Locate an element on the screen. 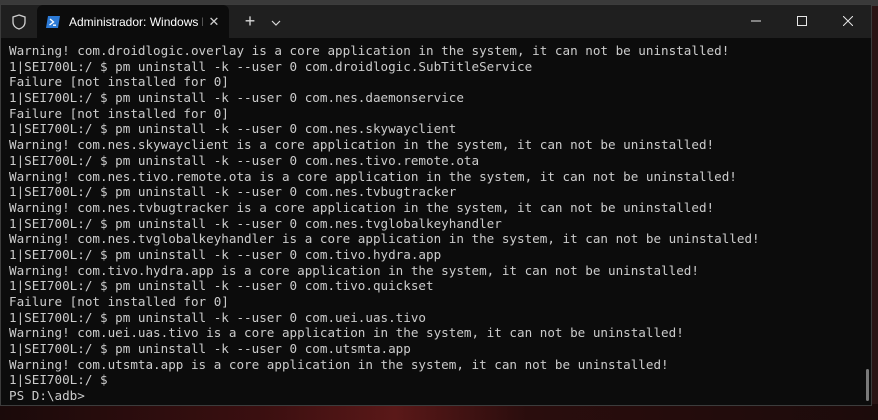 The height and width of the screenshot is (420, 878). minimize-icon is located at coordinates (756, 22).